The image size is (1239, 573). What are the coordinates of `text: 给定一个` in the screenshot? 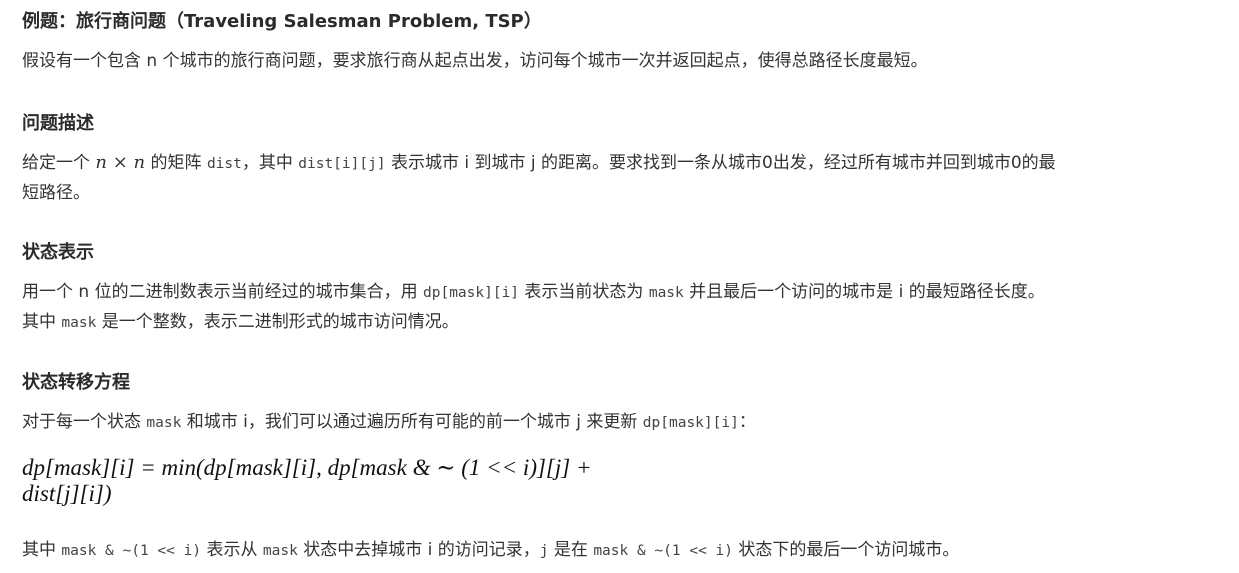 It's located at (59, 163).